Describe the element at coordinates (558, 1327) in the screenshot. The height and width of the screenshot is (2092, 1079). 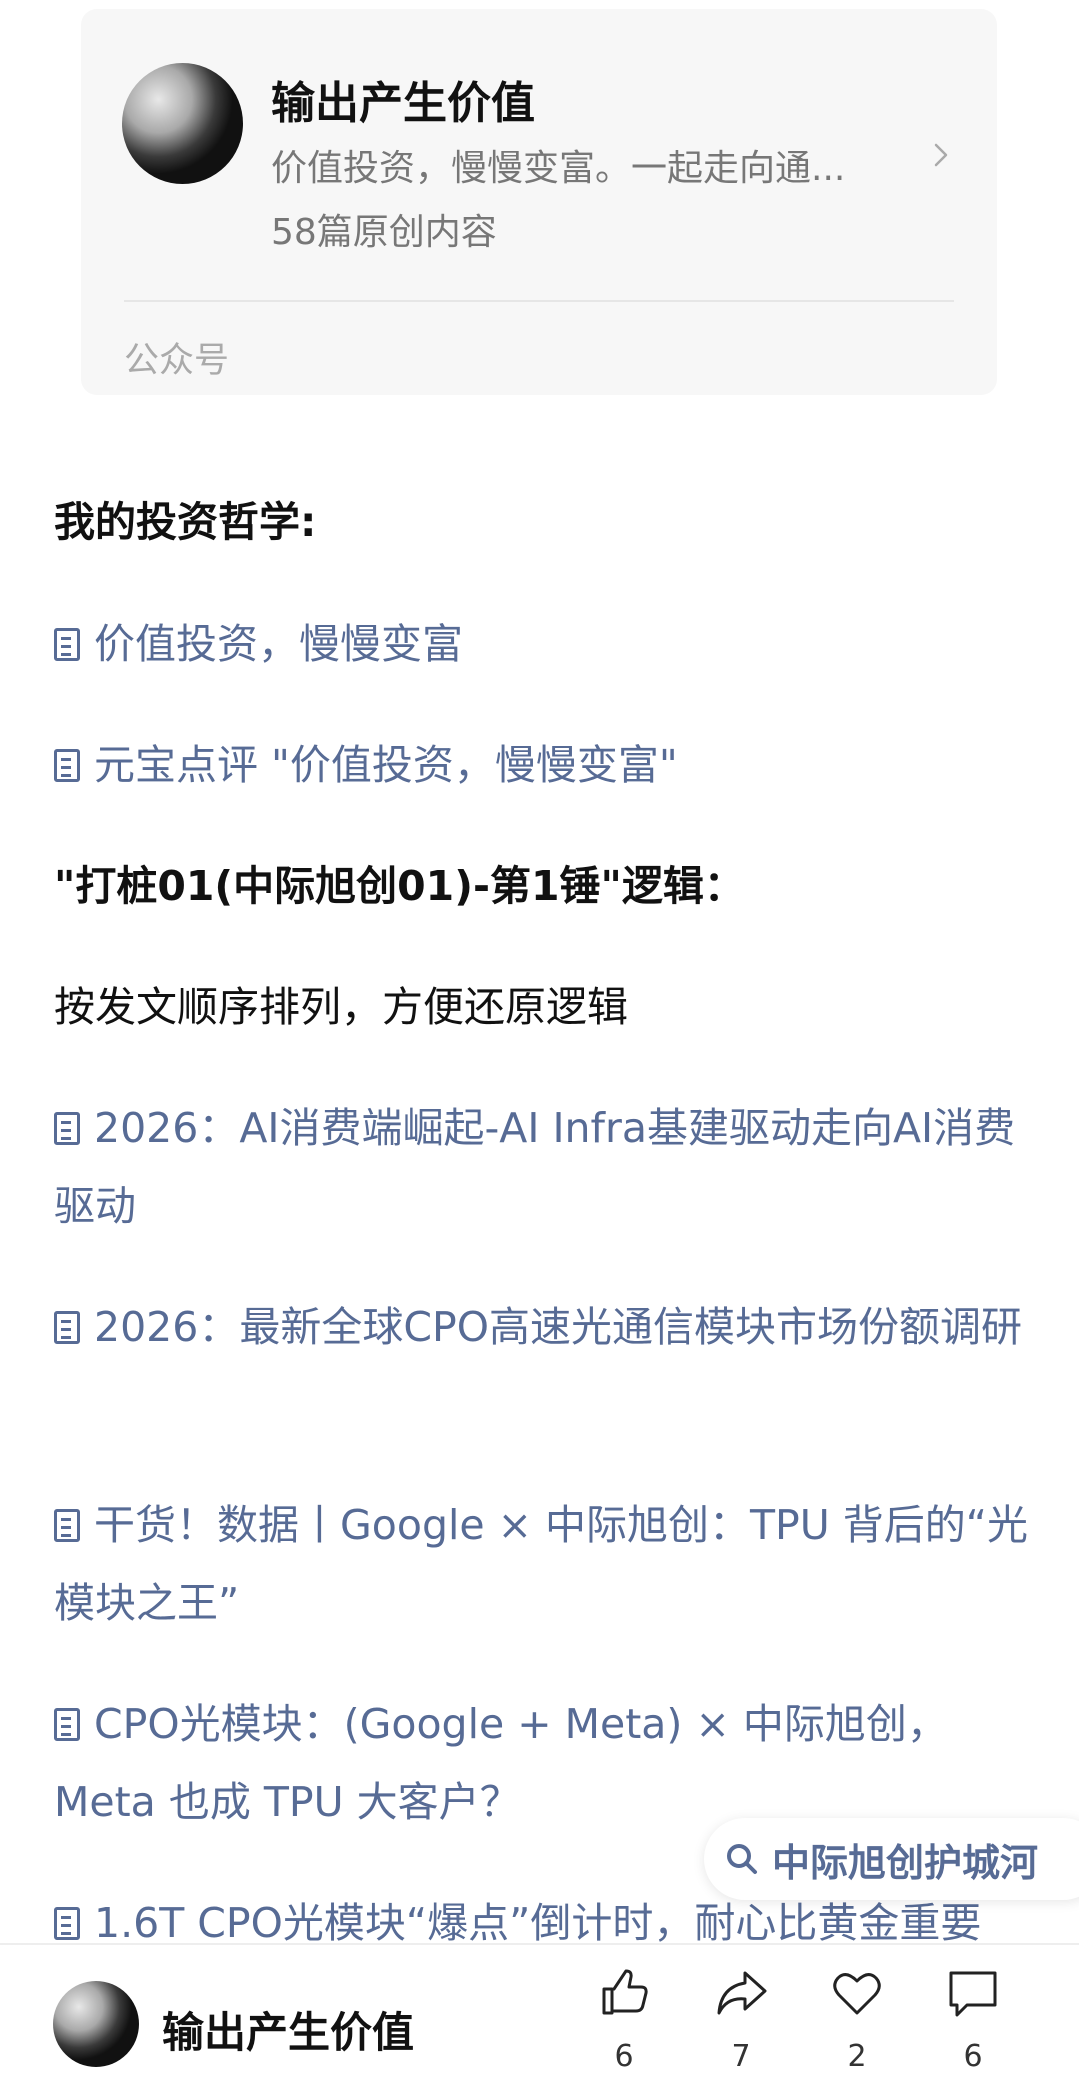
I see `article-link-text: 2026：最新全球CPO高速光通信模块市场份额调研` at that location.